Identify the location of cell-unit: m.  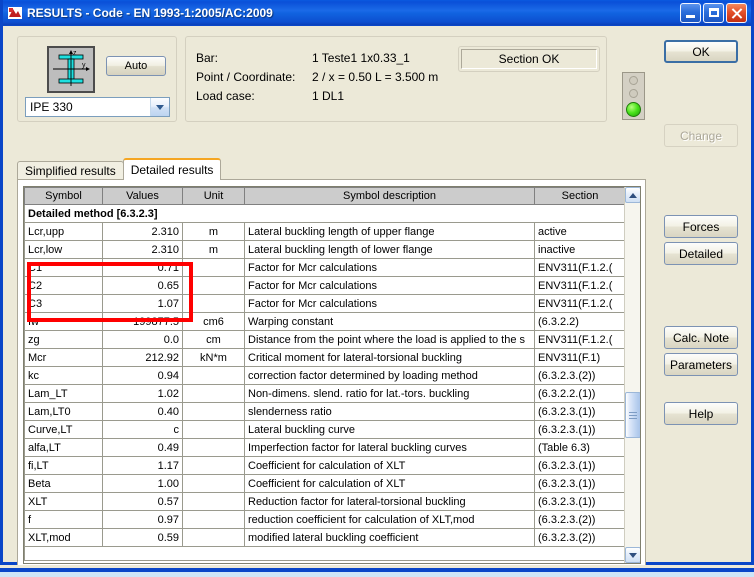
(213, 249).